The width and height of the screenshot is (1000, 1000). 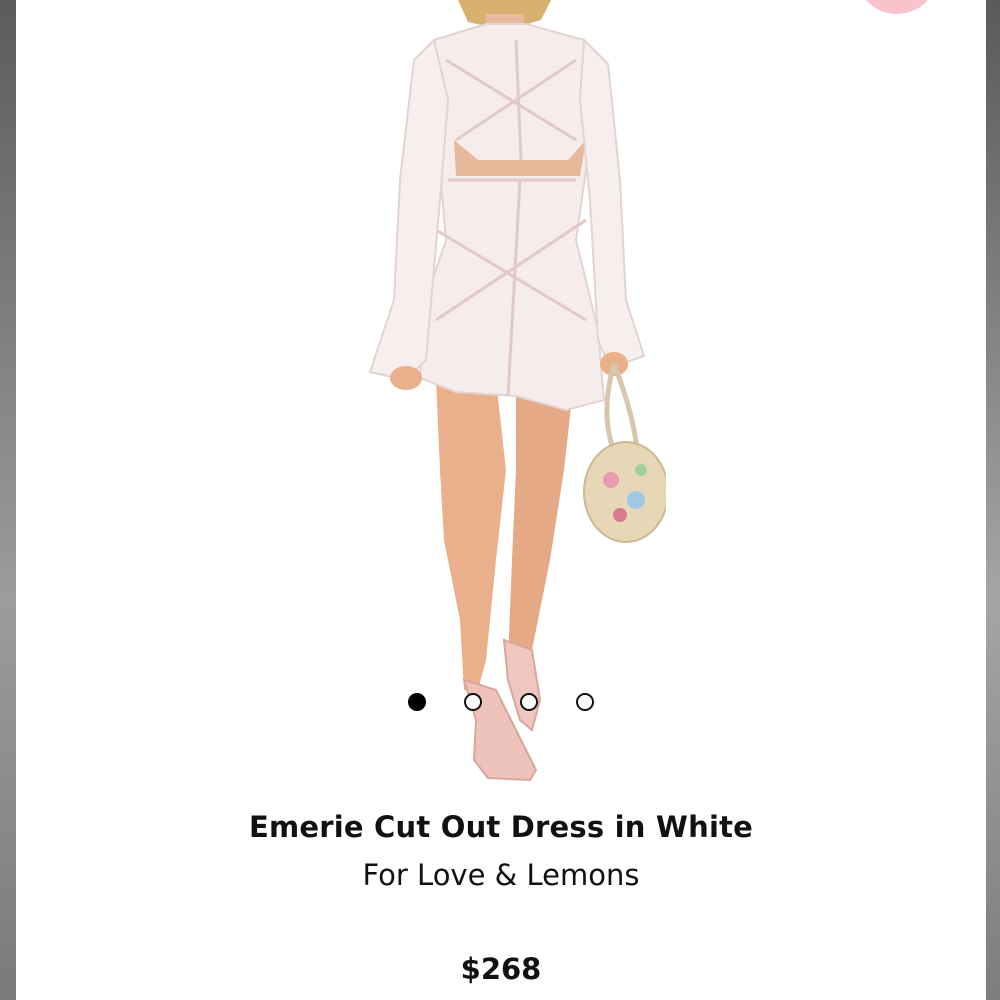 What do you see at coordinates (471, 535) in the screenshot?
I see `left-leg` at bounding box center [471, 535].